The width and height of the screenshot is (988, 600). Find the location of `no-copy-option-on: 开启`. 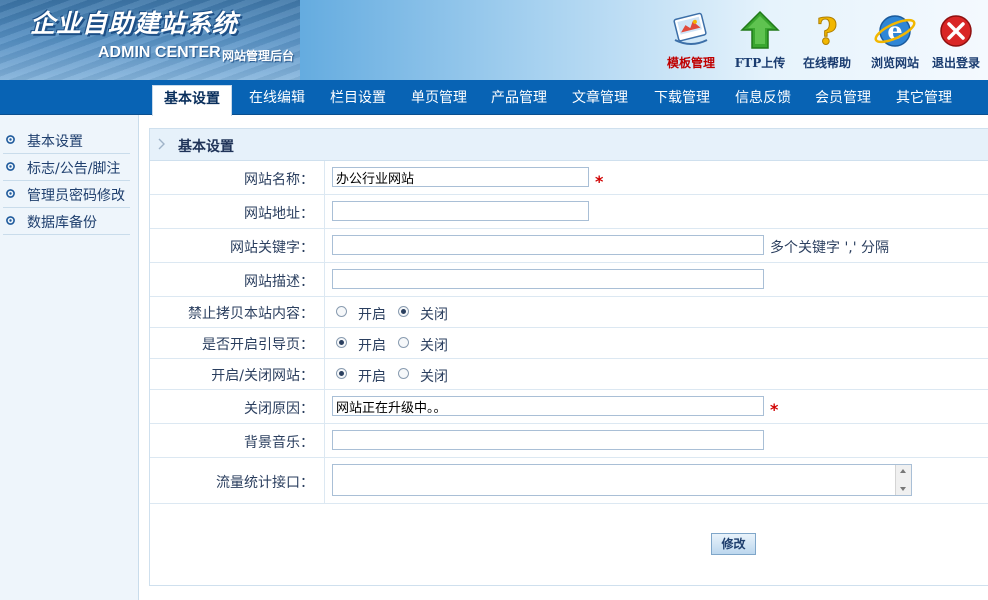

no-copy-option-on: 开启 is located at coordinates (372, 315).